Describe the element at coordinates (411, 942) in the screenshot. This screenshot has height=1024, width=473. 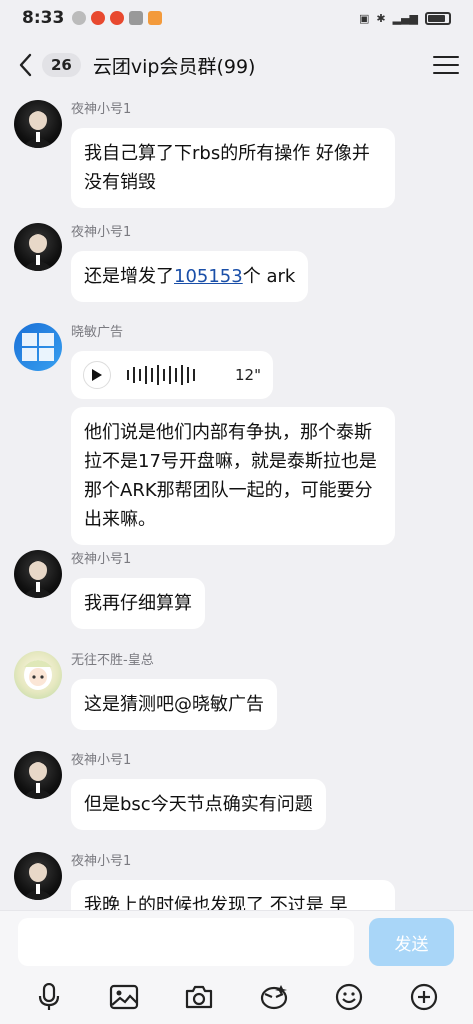
I see `send-button: 发送` at that location.